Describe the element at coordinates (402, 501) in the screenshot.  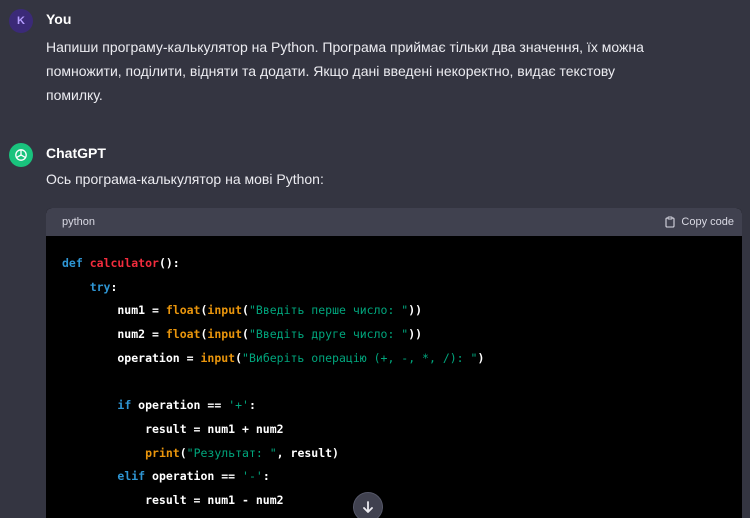
I see `code-line: result = num1 - num2` at that location.